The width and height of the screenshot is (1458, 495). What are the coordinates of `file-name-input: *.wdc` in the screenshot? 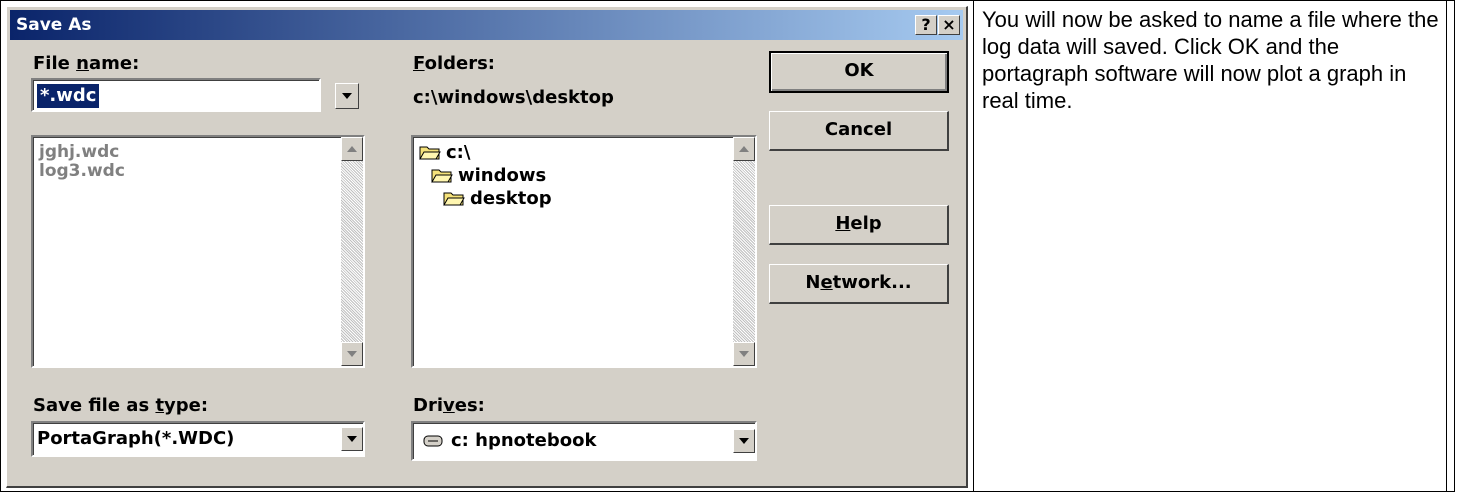 It's located at (176, 95).